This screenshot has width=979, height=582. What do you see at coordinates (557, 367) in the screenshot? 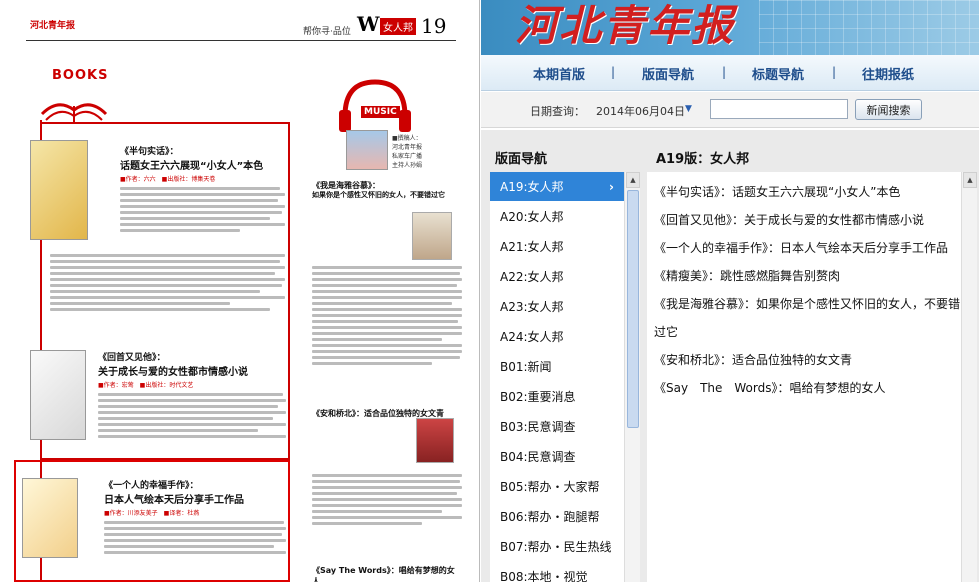
I see `section-item: B01:新闻` at bounding box center [557, 367].